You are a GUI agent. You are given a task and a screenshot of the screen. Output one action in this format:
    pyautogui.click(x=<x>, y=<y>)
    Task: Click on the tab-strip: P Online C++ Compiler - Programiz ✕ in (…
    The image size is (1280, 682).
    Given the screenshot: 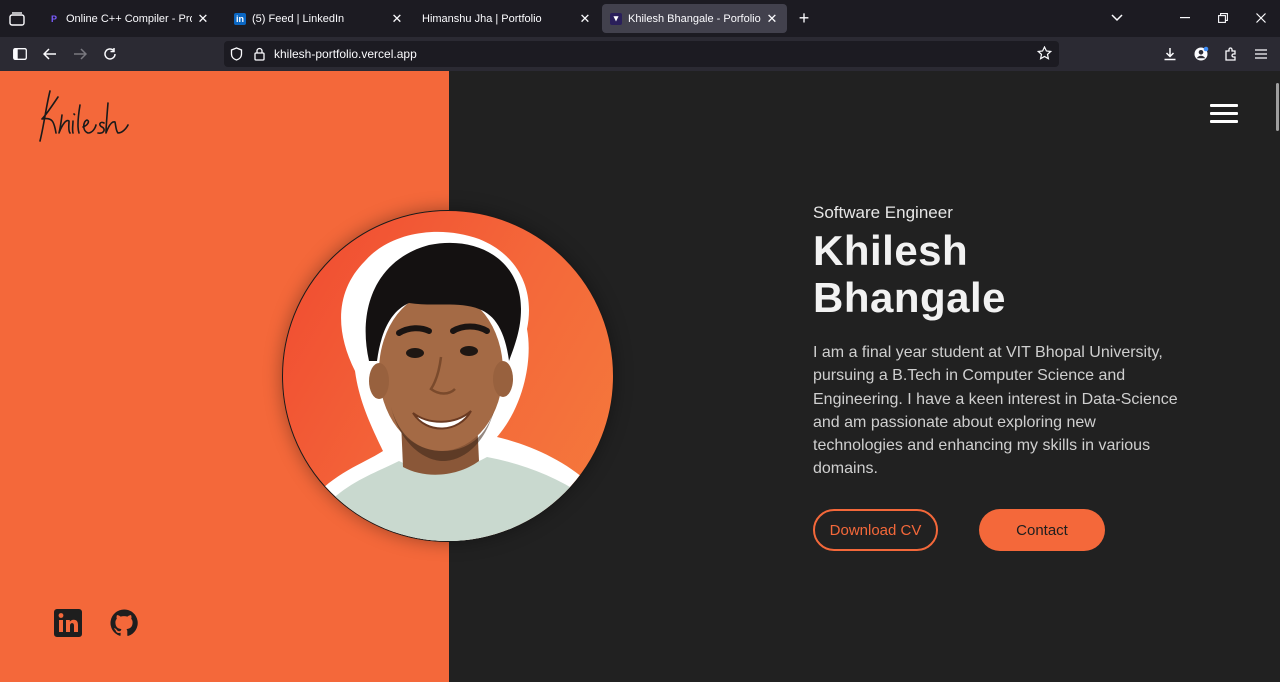 What is the action you would take?
    pyautogui.click(x=640, y=18)
    